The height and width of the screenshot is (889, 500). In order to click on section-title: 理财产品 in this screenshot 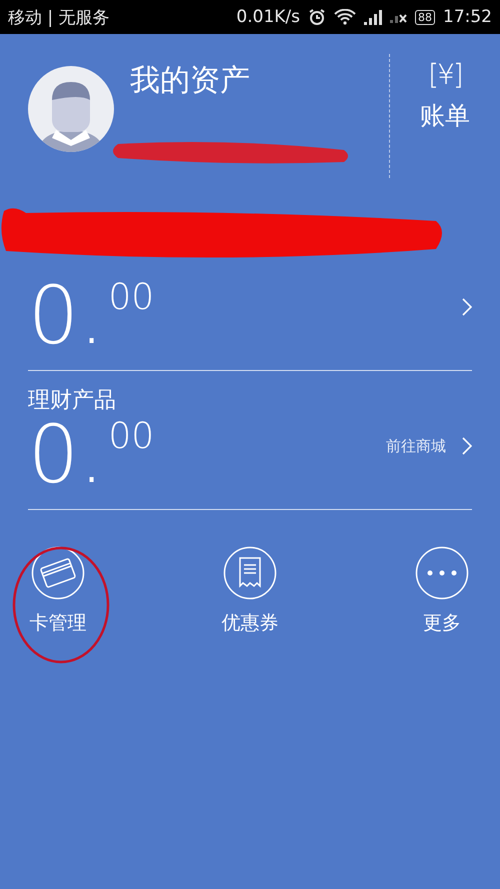, I will do `click(72, 401)`.